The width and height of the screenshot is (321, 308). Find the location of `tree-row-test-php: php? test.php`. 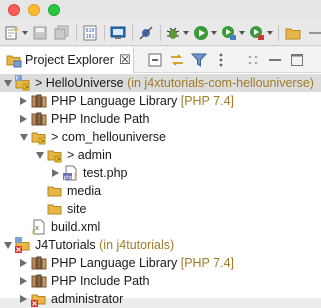

tree-row-test-php: php? test.php is located at coordinates (160, 173).